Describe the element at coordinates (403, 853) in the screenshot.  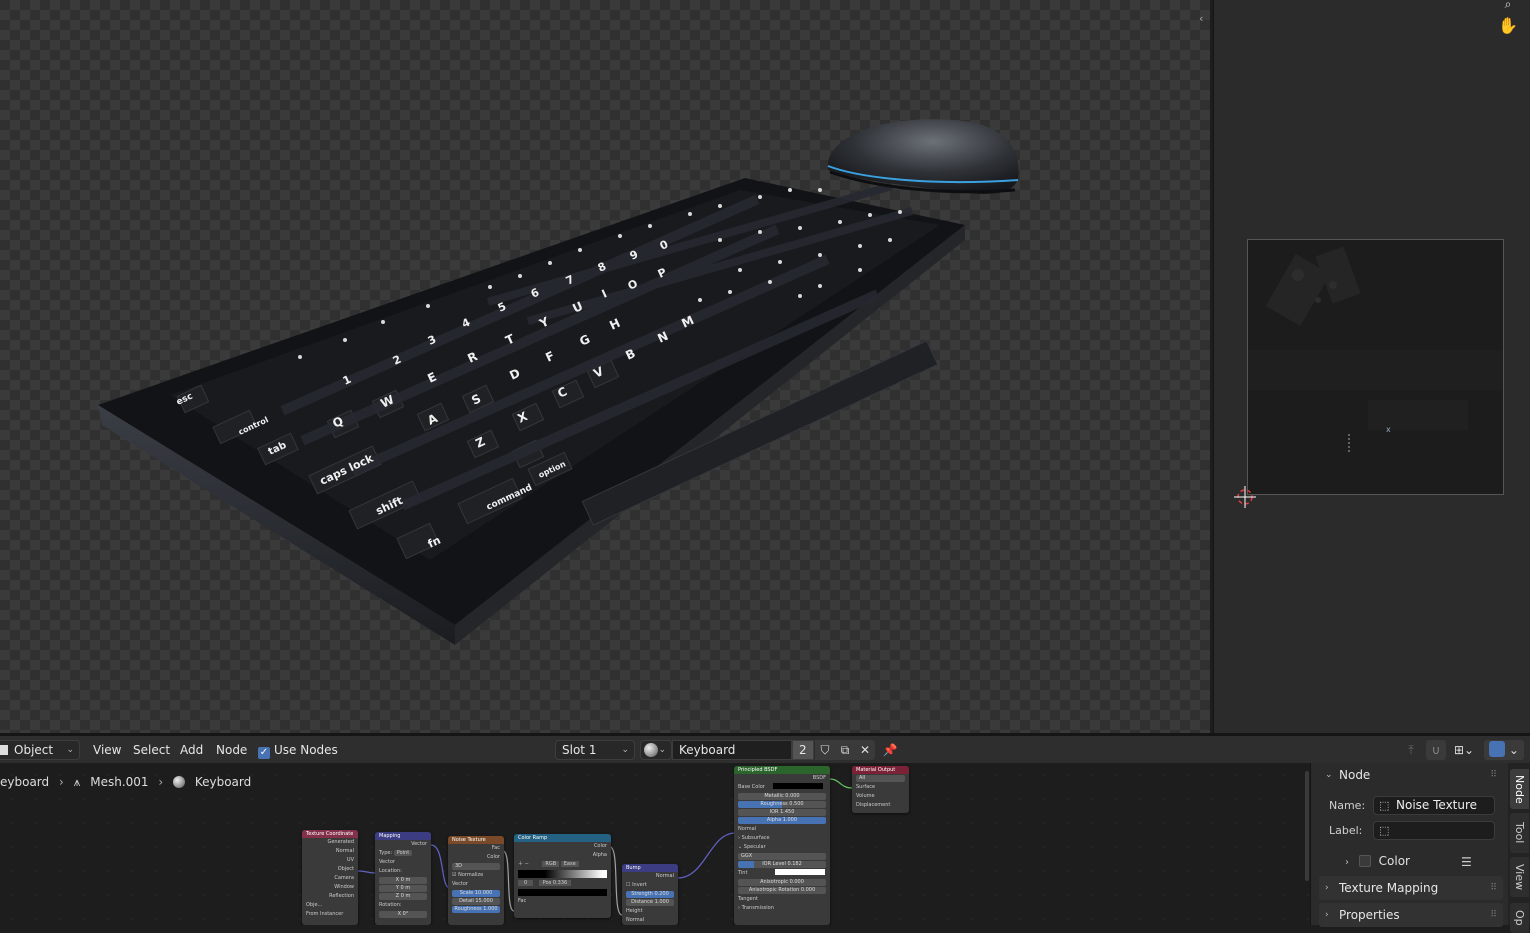
I see `type-dropdown: Point` at that location.